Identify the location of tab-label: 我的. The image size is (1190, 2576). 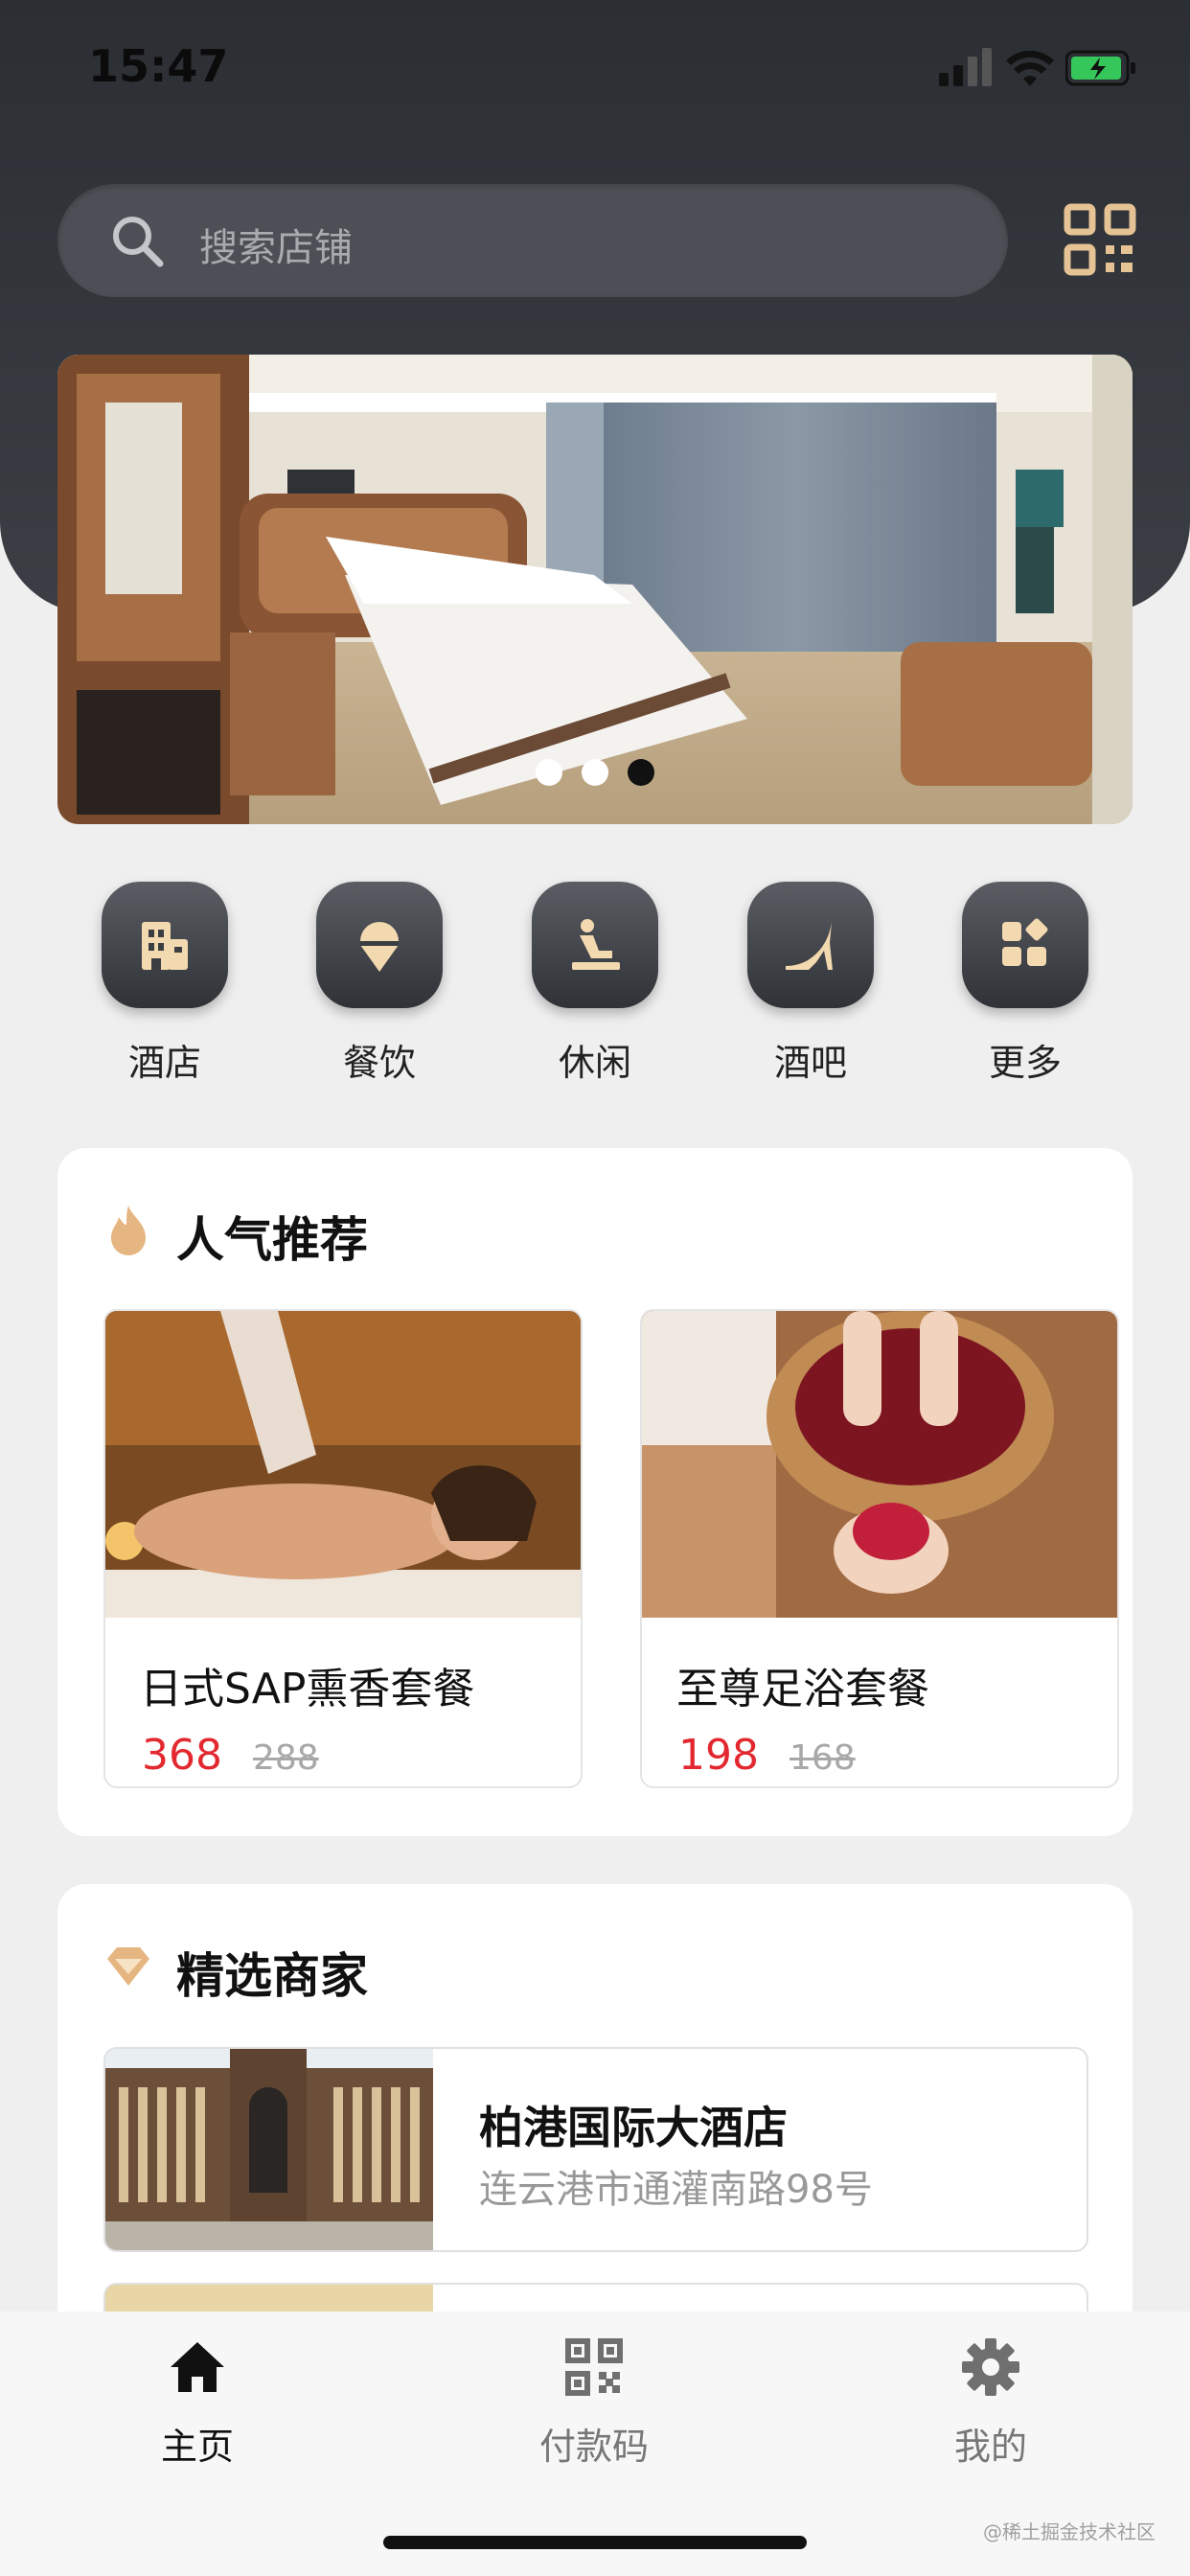
(990, 2447).